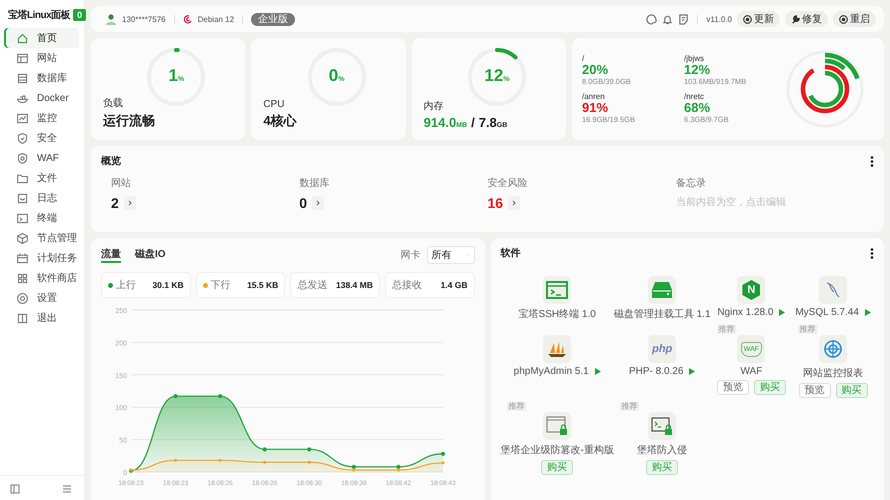 This screenshot has width=890, height=500. Describe the element at coordinates (751, 290) in the screenshot. I see `hexagon-logo: N` at that location.